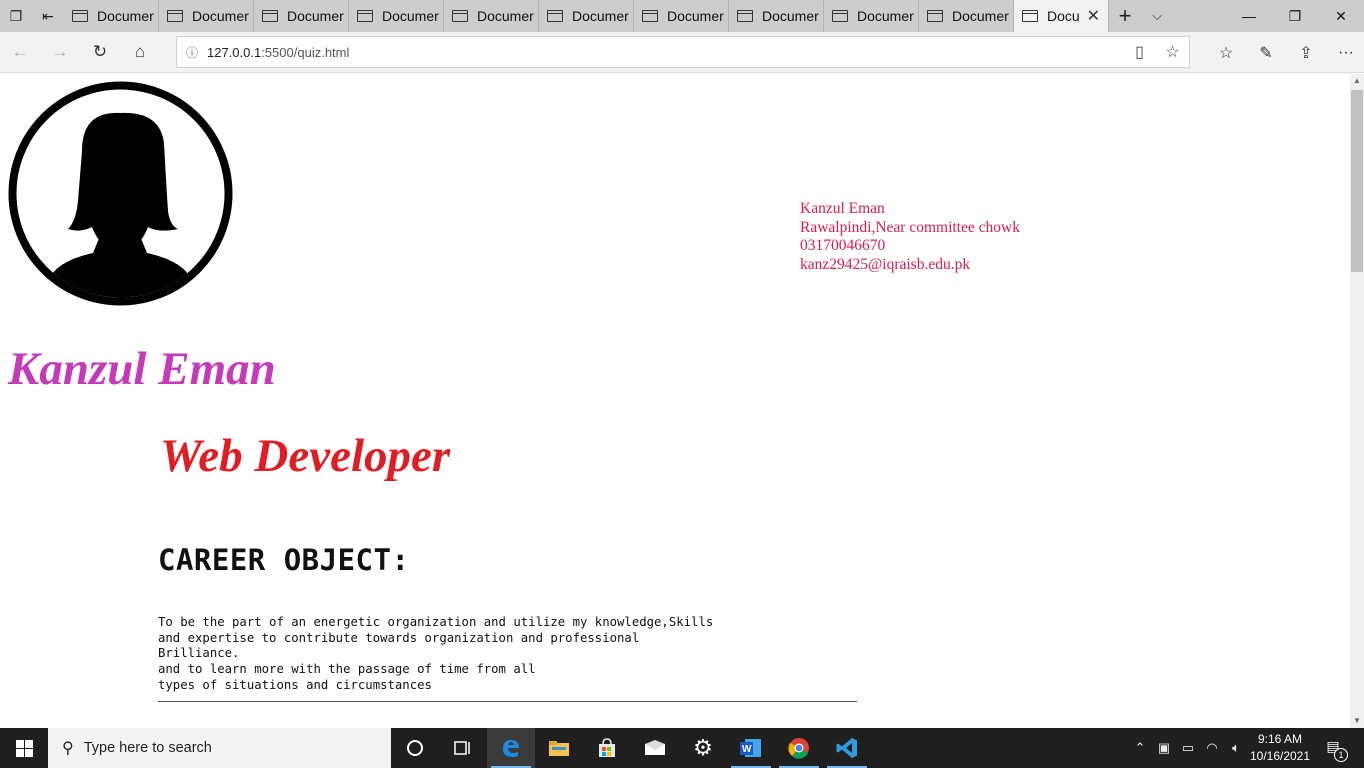  I want to click on notes-pen-icon: ✎, so click(1266, 52).